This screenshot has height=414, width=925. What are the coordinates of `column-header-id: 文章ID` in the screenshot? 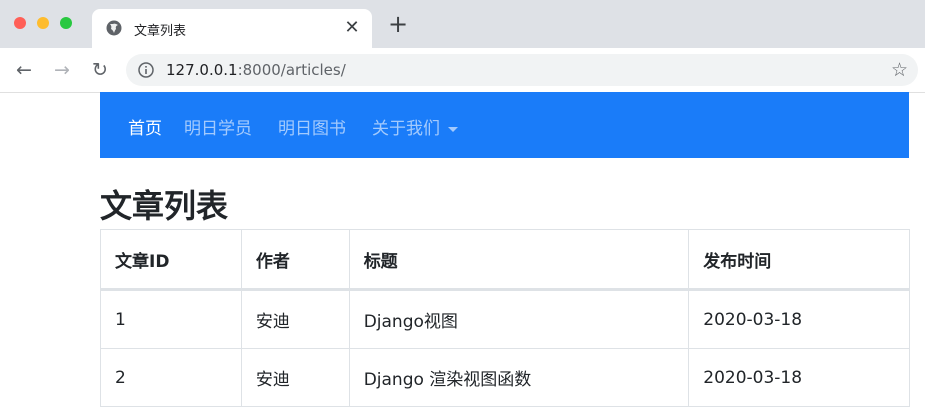 It's located at (171, 260).